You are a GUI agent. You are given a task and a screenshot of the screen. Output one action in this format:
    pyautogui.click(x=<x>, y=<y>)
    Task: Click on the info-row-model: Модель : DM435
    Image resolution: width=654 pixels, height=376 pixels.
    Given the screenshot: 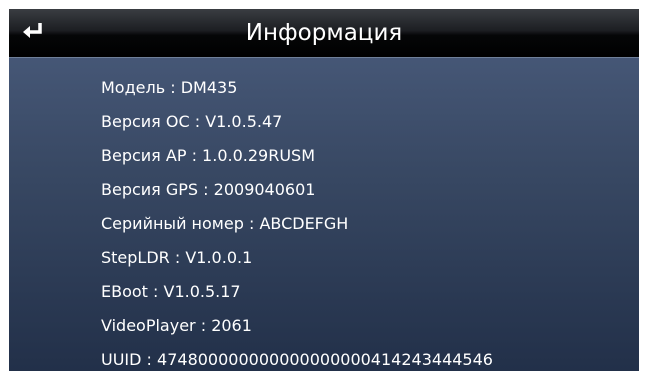 What is the action you would take?
    pyautogui.click(x=297, y=88)
    